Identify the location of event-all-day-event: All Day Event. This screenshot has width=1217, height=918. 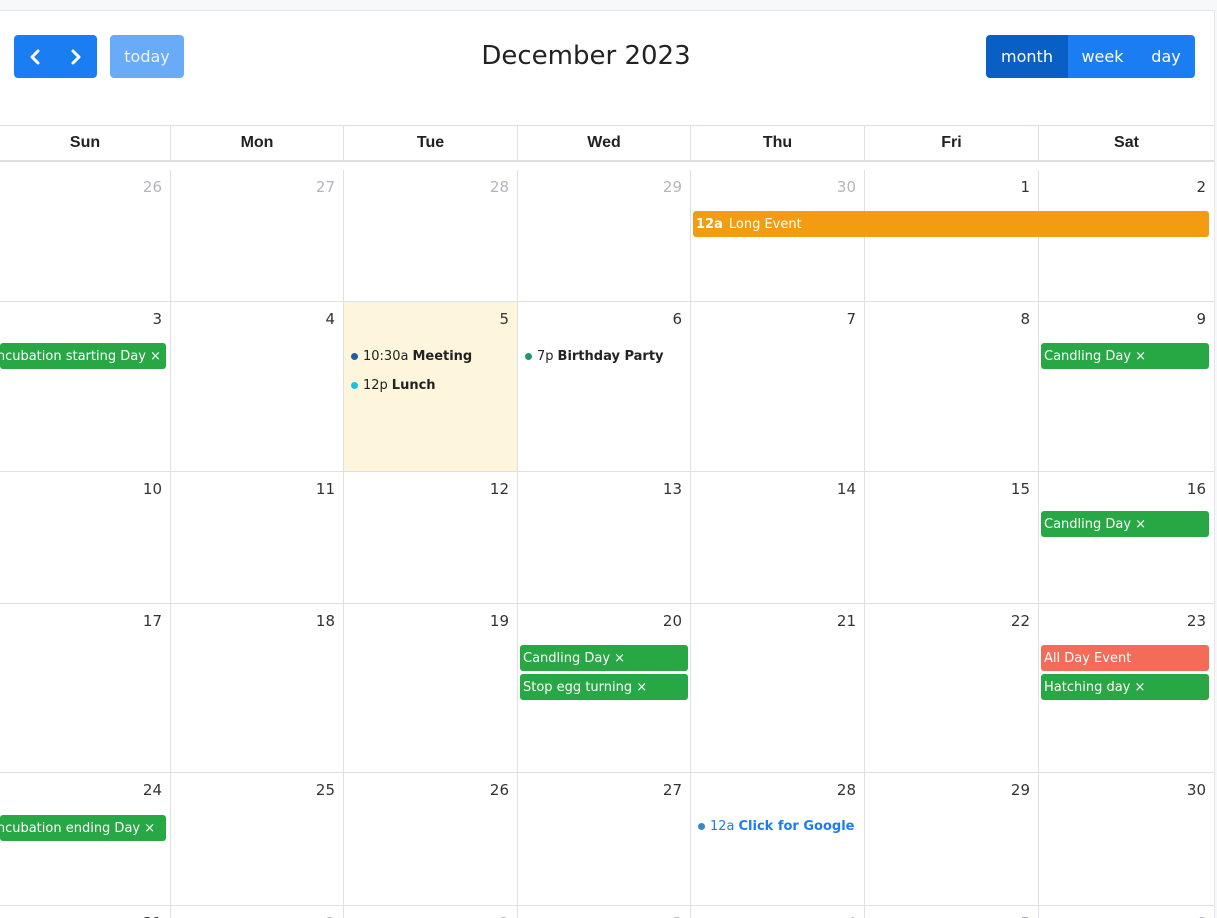
(1125, 658).